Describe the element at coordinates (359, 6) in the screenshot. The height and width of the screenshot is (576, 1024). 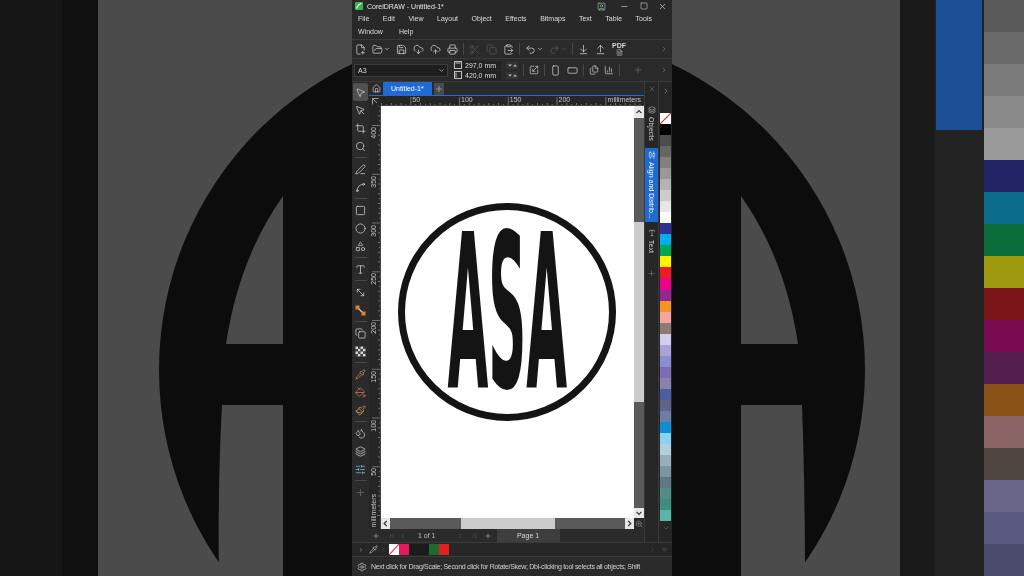
I see `app-logo-icon` at that location.